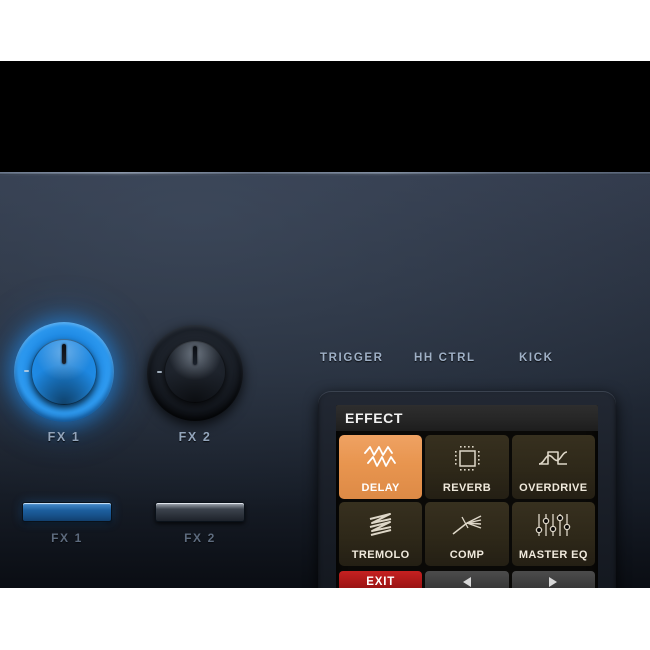 The image size is (650, 650). I want to click on fx1-knob-label: FX 1, so click(64, 437).